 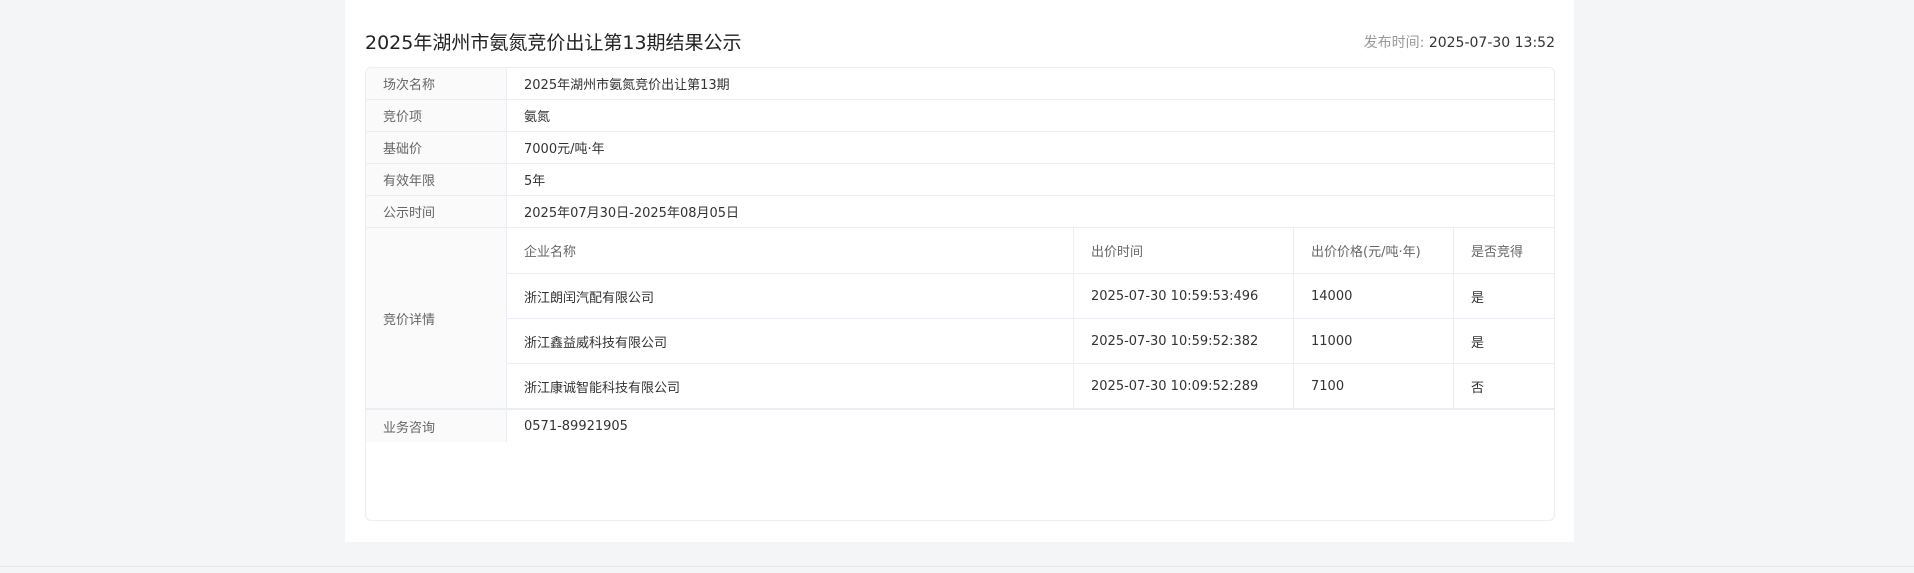 What do you see at coordinates (436, 115) in the screenshot?
I see `info-label: 竞价项` at bounding box center [436, 115].